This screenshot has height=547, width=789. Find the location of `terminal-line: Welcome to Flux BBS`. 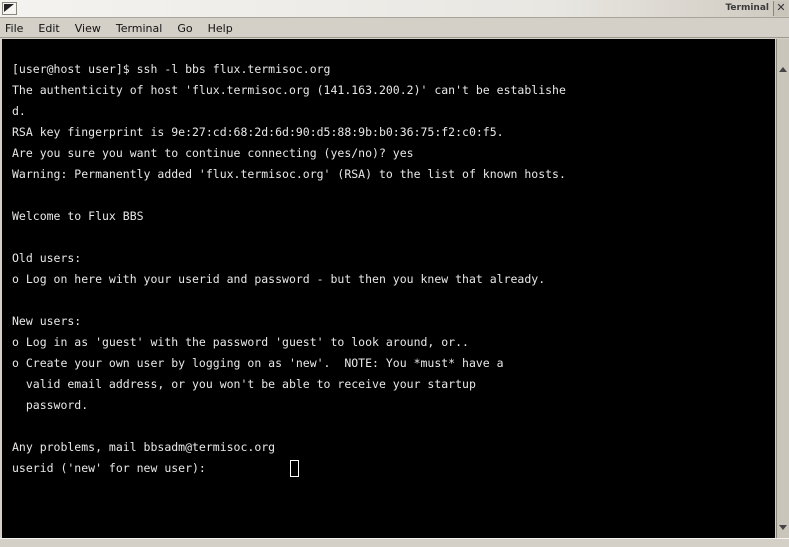

terminal-line: Welcome to Flux BBS is located at coordinates (78, 216).